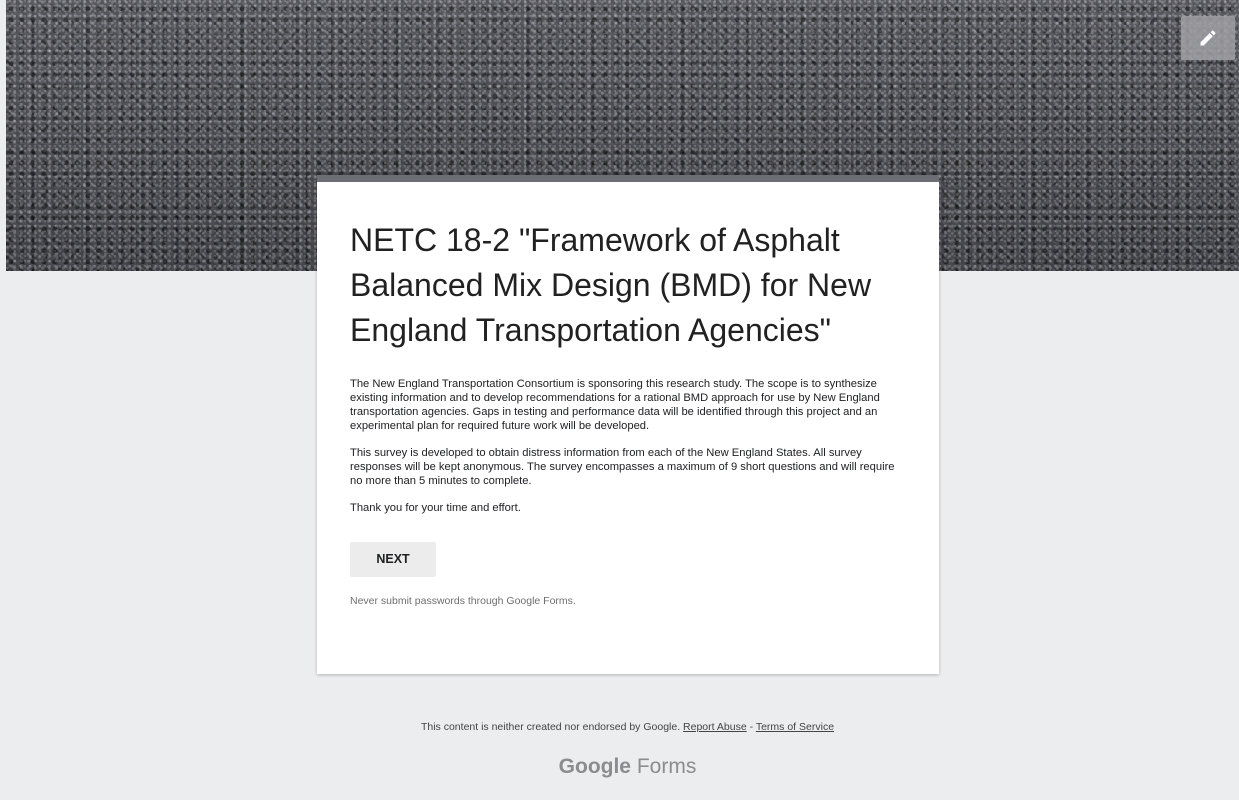 This screenshot has height=800, width=1239. What do you see at coordinates (715, 727) in the screenshot?
I see `report-abuse-link: Report Abuse` at bounding box center [715, 727].